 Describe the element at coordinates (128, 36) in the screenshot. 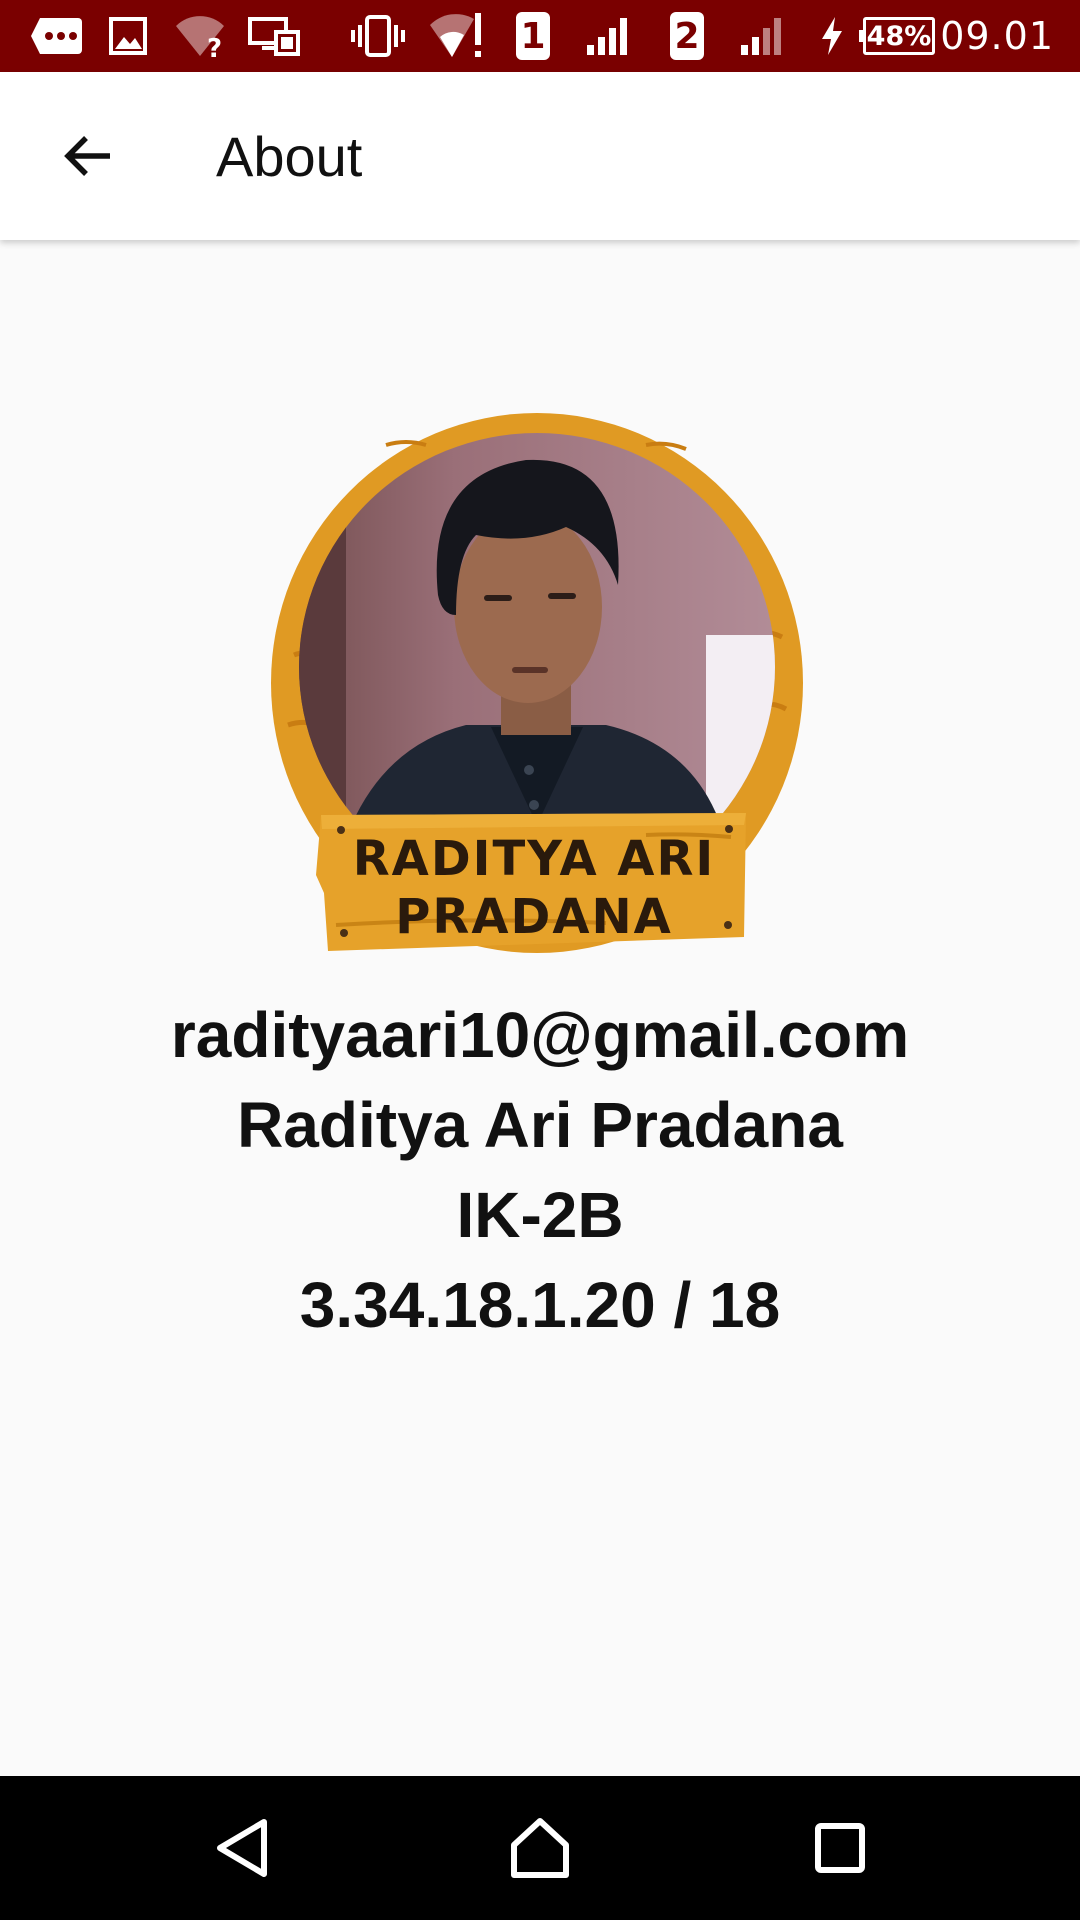

I see `image-icon` at that location.